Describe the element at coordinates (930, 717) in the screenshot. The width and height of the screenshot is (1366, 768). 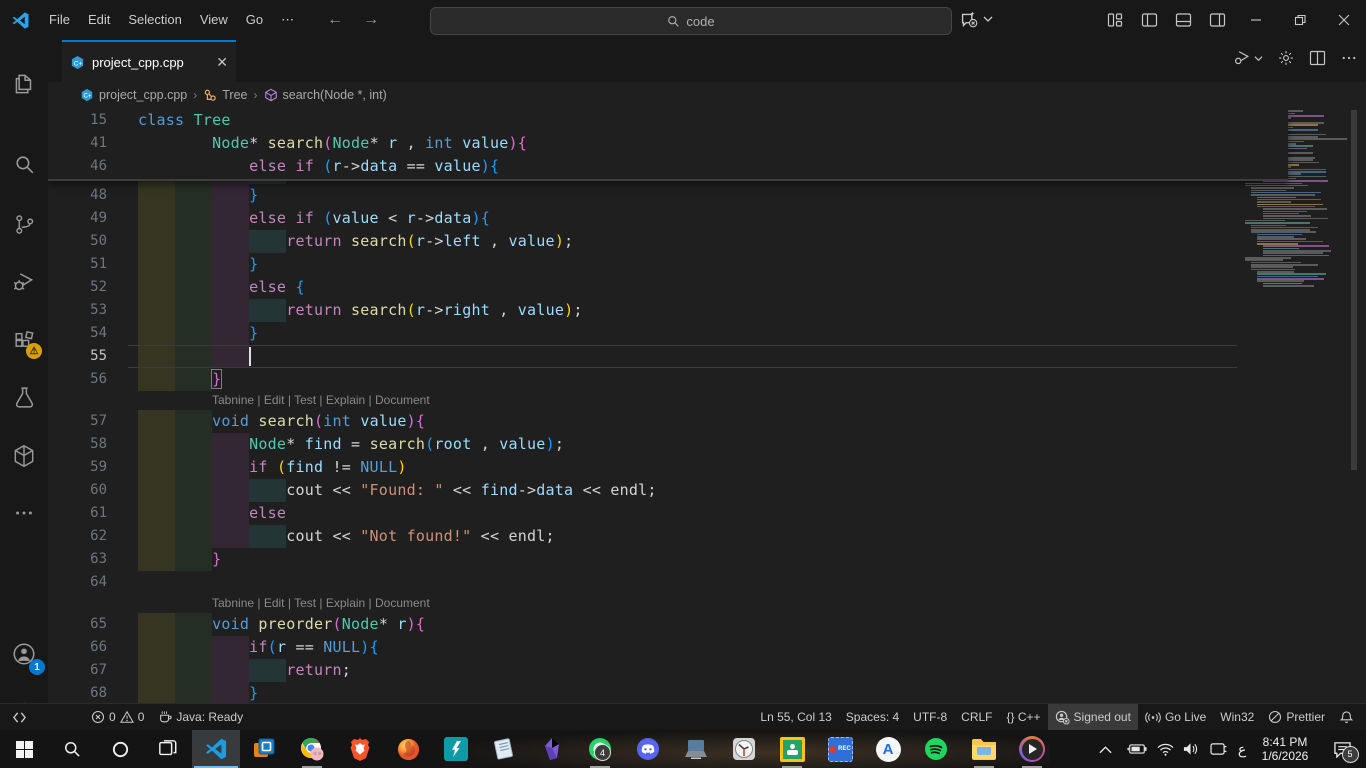
I see `encoding: UTF-8` at that location.